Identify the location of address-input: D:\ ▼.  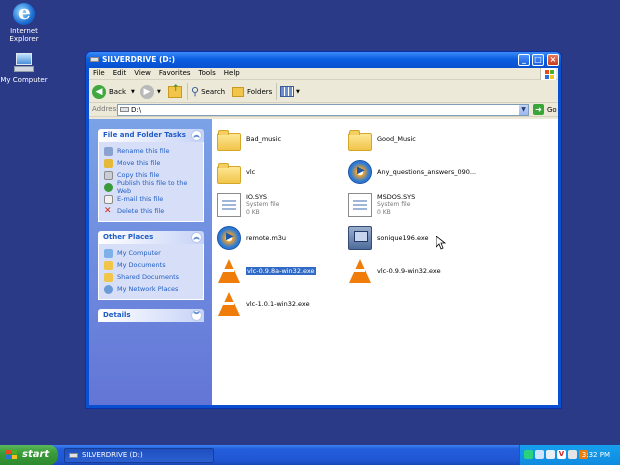
(323, 110).